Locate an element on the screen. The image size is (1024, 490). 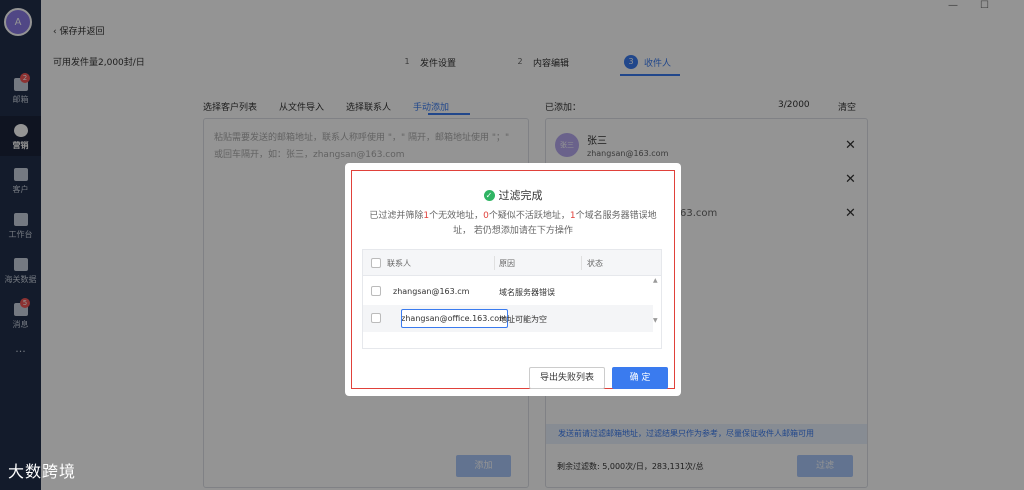
reason-cell: 域名服务器错误 is located at coordinates (527, 292).